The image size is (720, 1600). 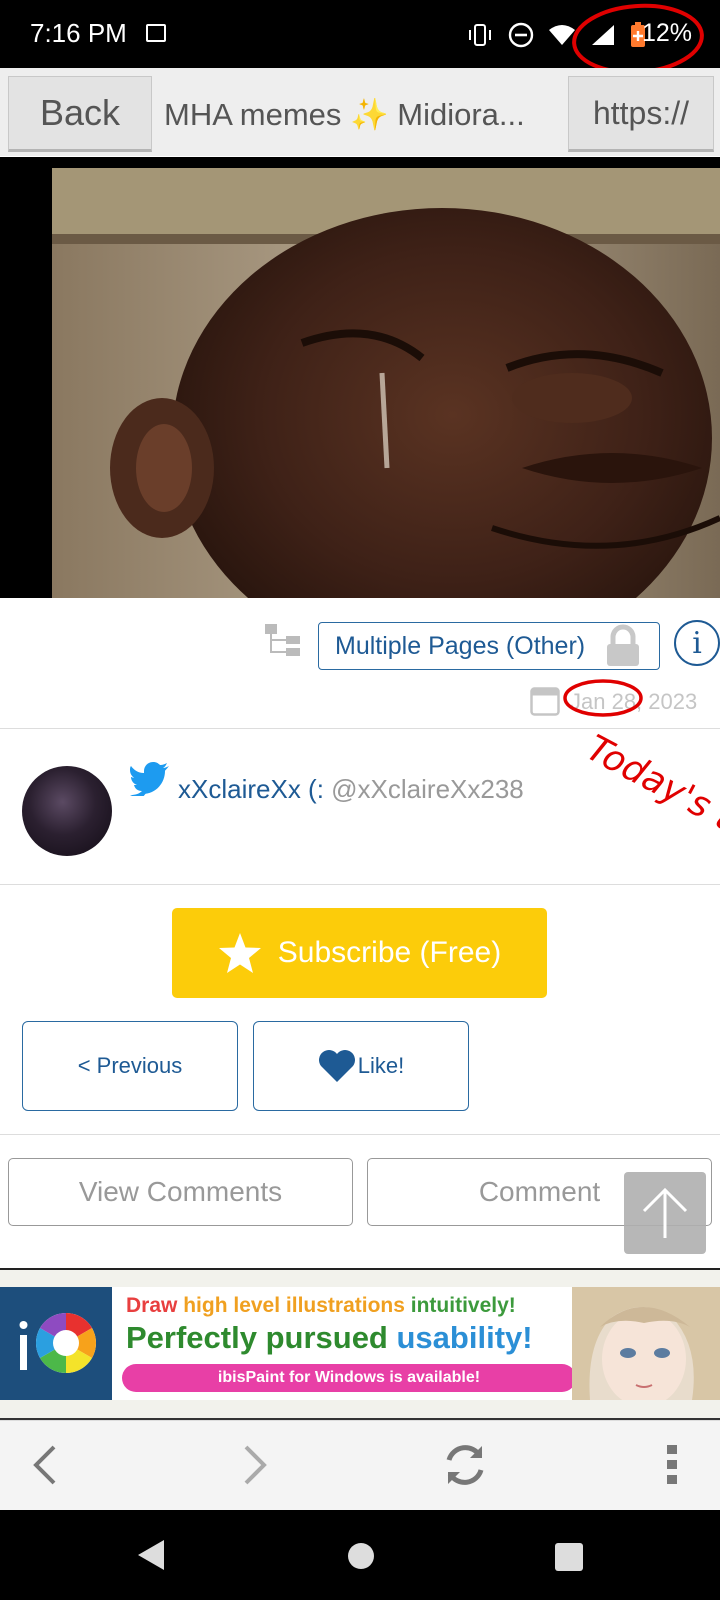 What do you see at coordinates (149, 779) in the screenshot?
I see `twitter-bird-icon` at bounding box center [149, 779].